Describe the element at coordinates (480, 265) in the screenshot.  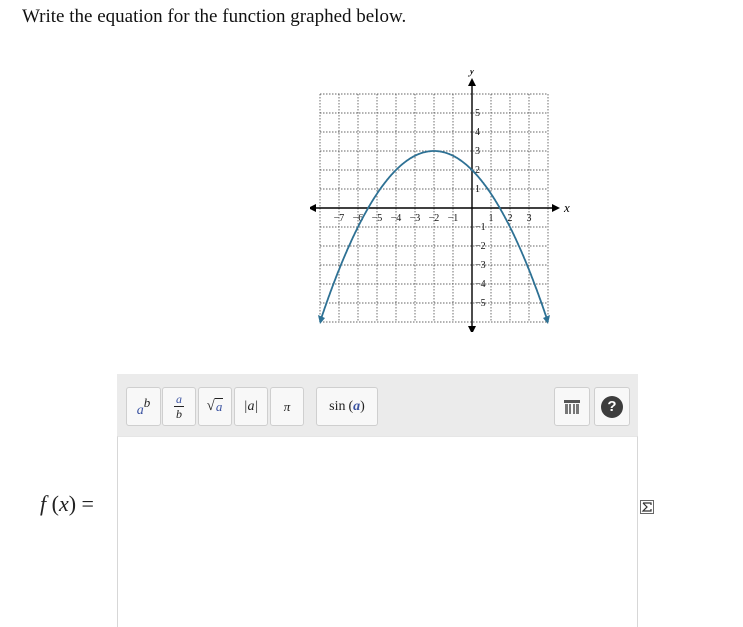
I see `y-tick-label: −3` at that location.